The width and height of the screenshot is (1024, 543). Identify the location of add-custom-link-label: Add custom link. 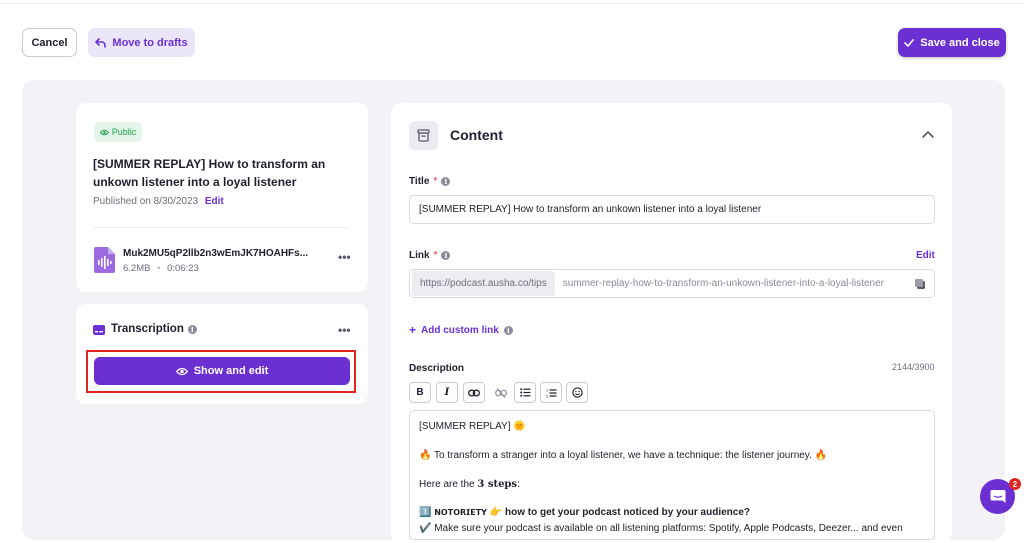
(460, 330).